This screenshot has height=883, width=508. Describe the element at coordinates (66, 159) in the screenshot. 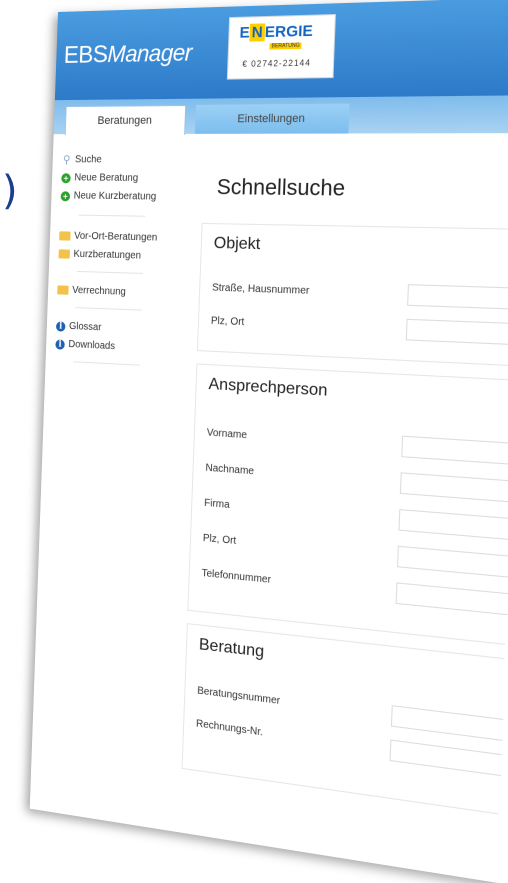

I see `search-icon: ⚲` at that location.